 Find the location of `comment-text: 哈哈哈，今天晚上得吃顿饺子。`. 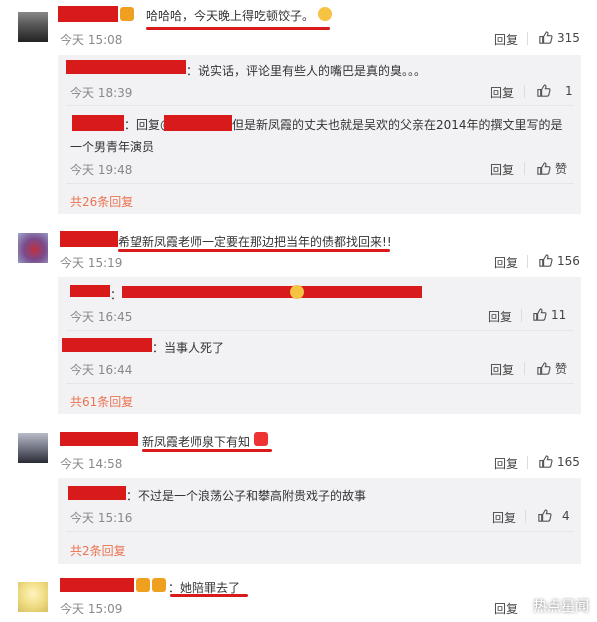

comment-text: 哈哈哈，今天晚上得吃顿饺子。 is located at coordinates (230, 16).